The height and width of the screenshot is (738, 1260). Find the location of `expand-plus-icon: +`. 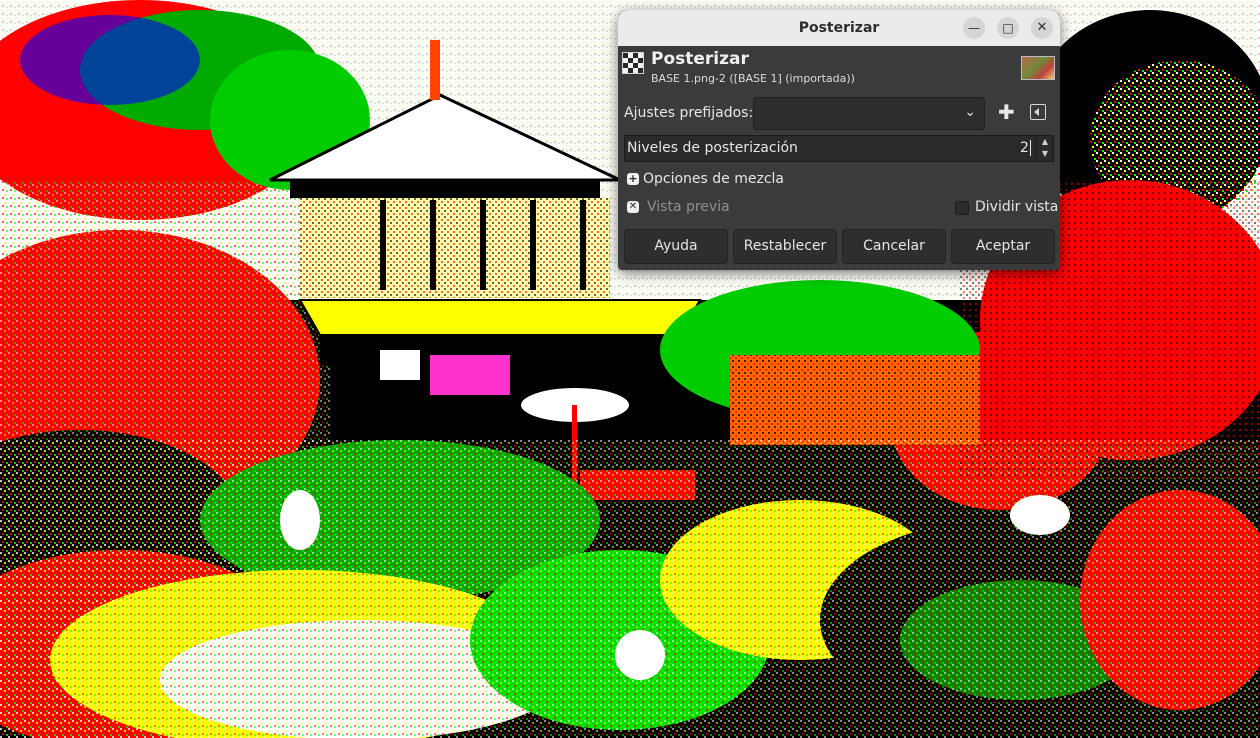

expand-plus-icon: + is located at coordinates (633, 179).